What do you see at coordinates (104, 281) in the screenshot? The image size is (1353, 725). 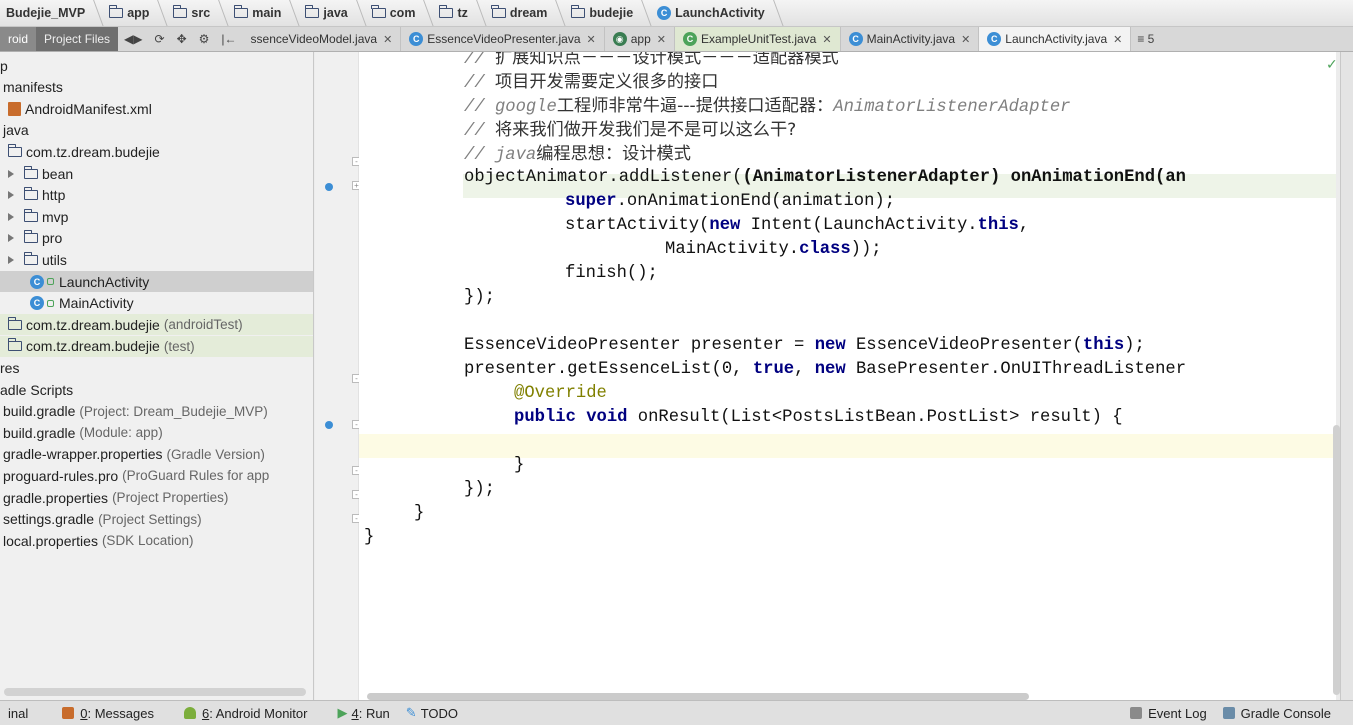 I see `tree-node-label: LaunchActivity` at bounding box center [104, 281].